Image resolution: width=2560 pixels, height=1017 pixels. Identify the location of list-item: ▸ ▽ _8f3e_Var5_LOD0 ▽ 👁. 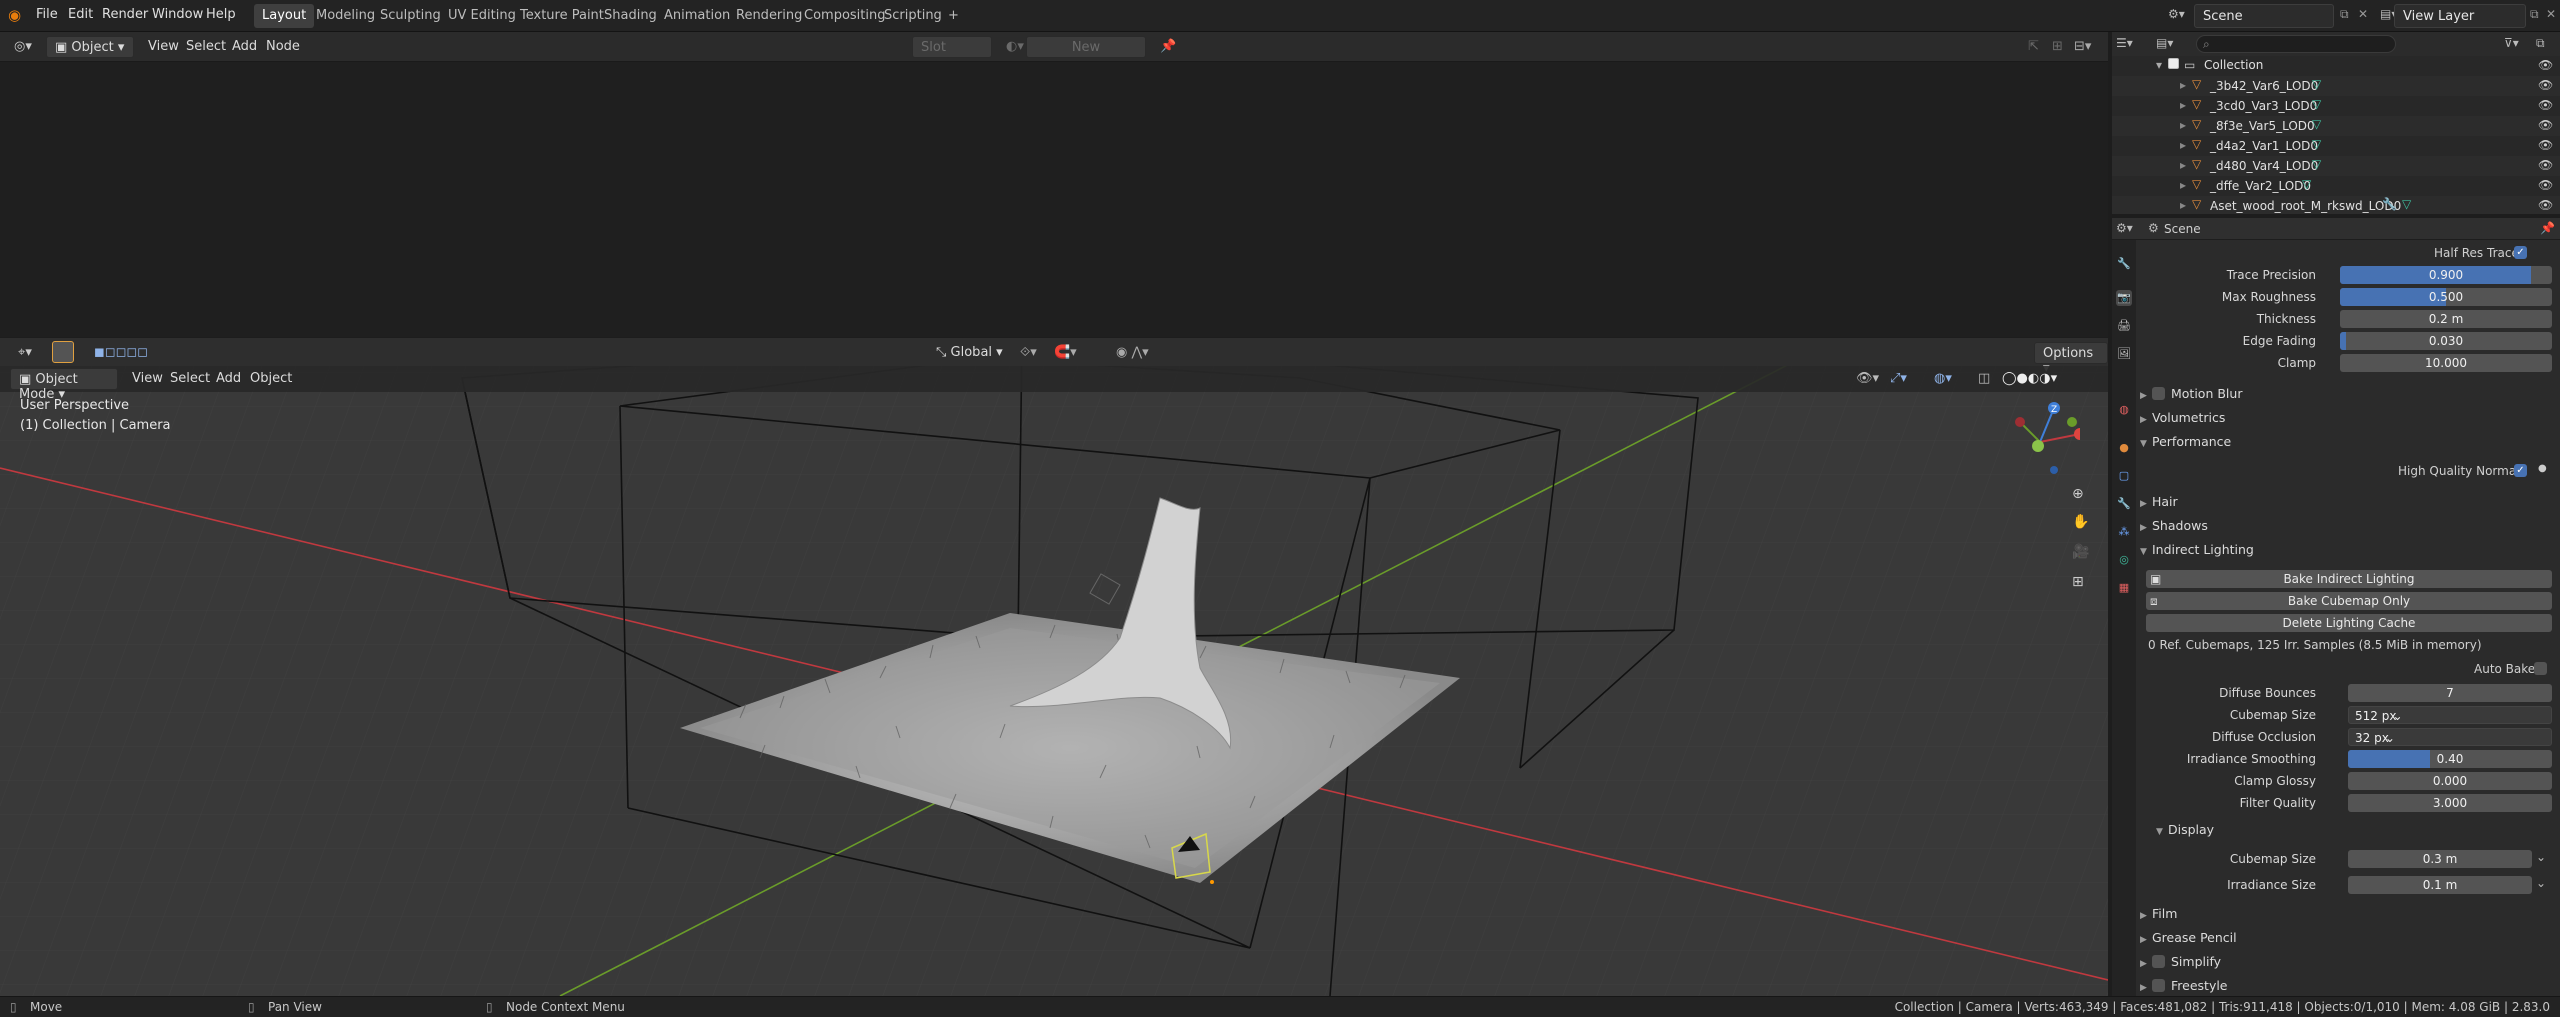
(2336, 126).